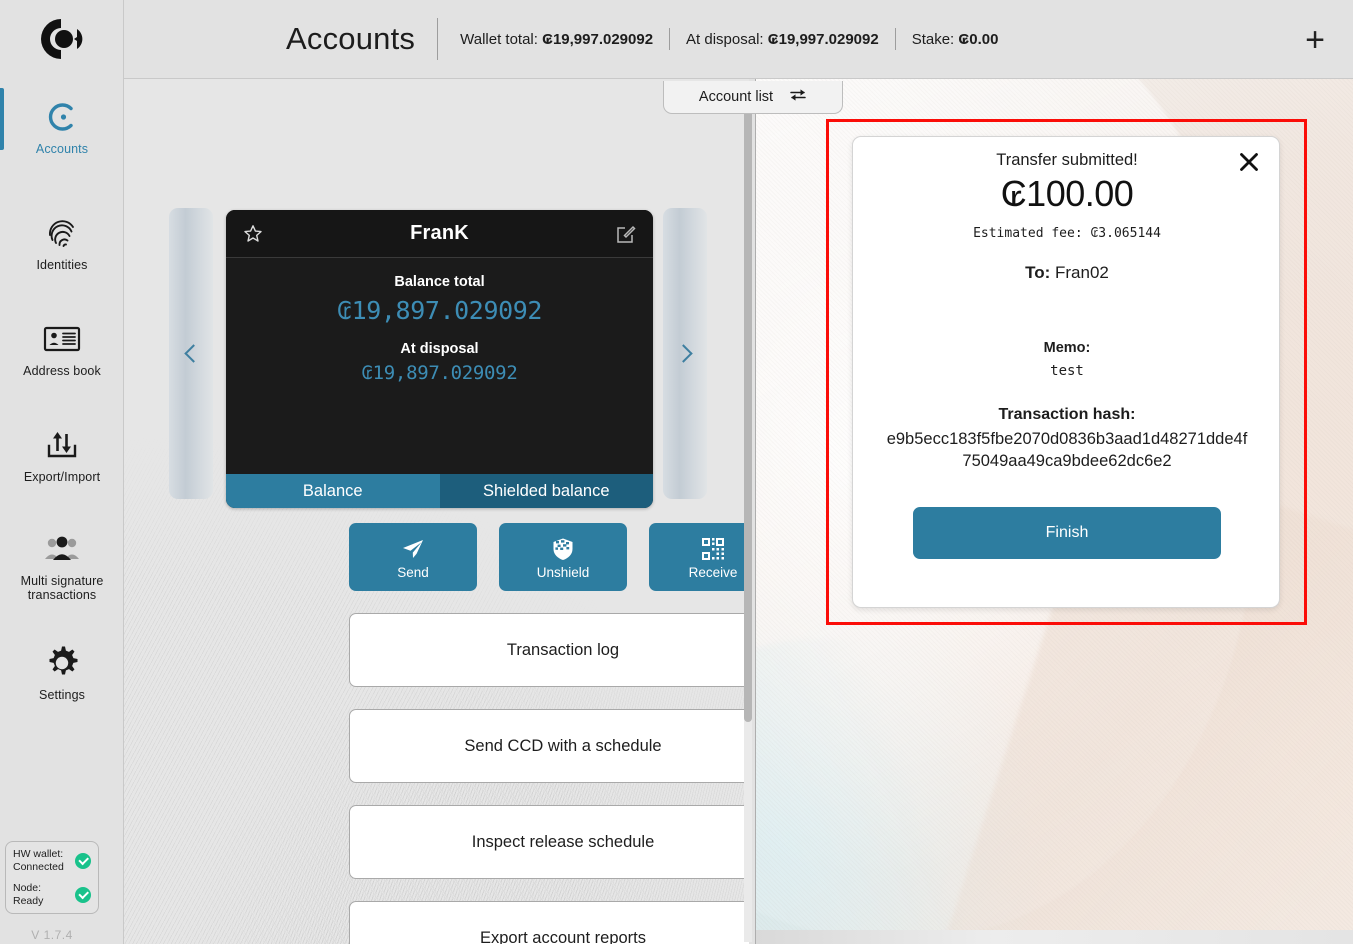  I want to click on edit-square-icon, so click(626, 234).